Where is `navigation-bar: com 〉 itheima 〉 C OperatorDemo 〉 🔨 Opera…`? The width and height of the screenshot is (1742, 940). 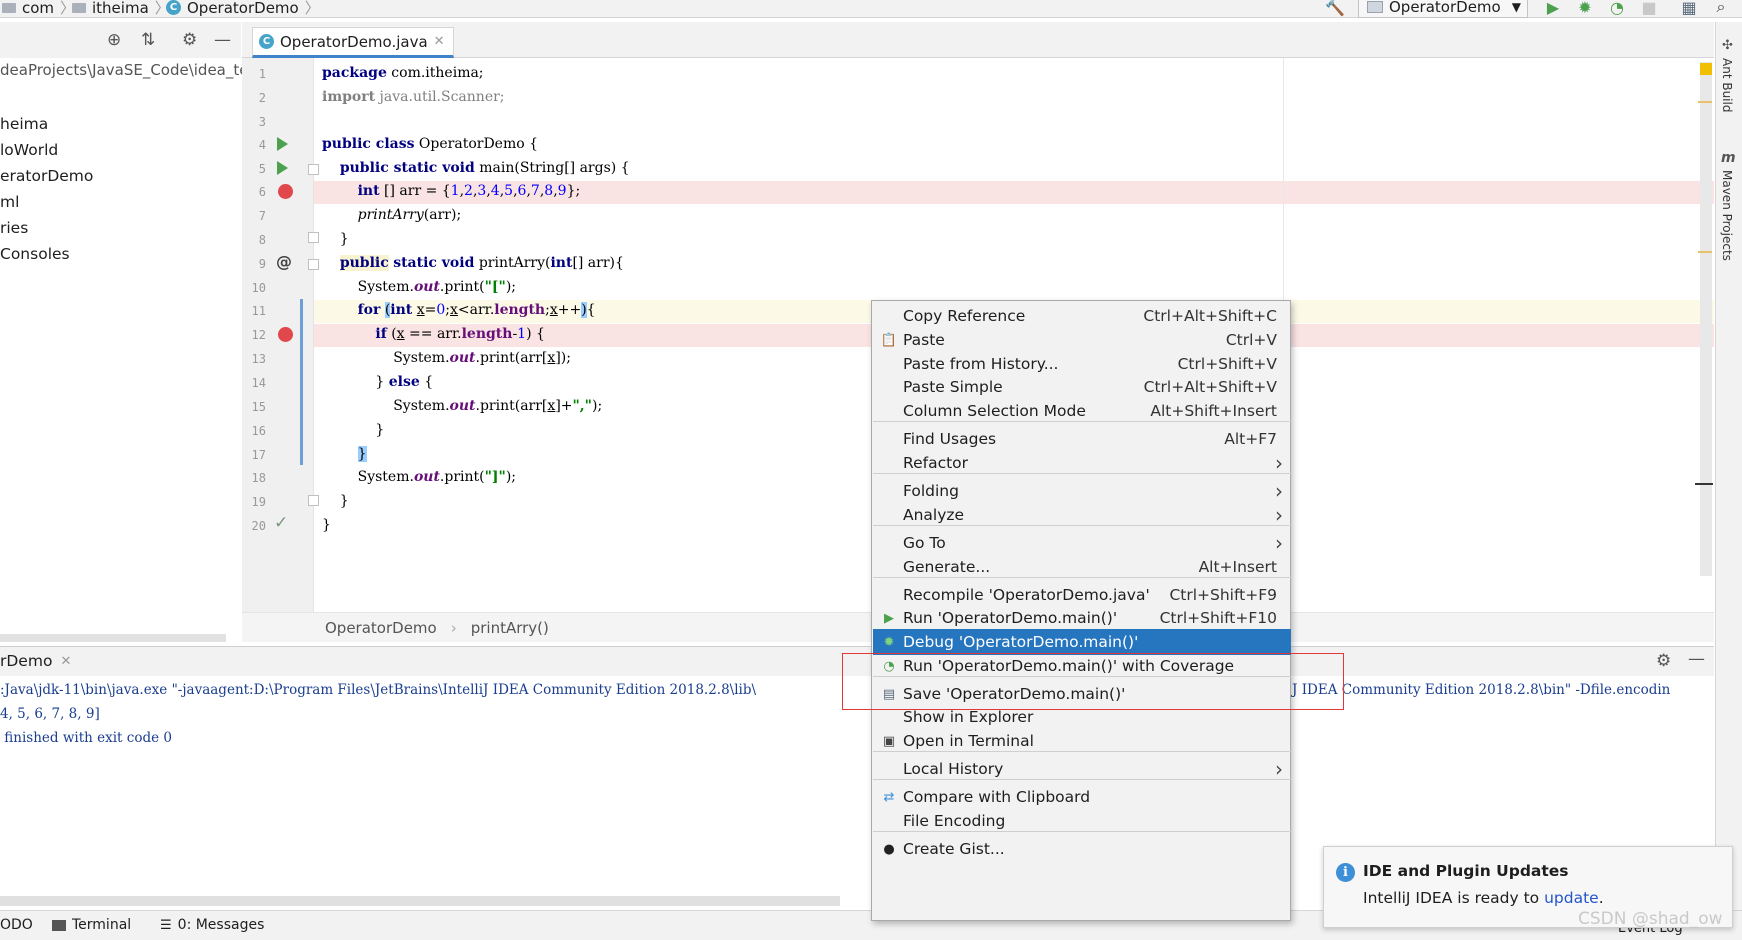
navigation-bar: com 〉 itheima 〉 C OperatorDemo 〉 🔨 Opera… is located at coordinates (871, 9).